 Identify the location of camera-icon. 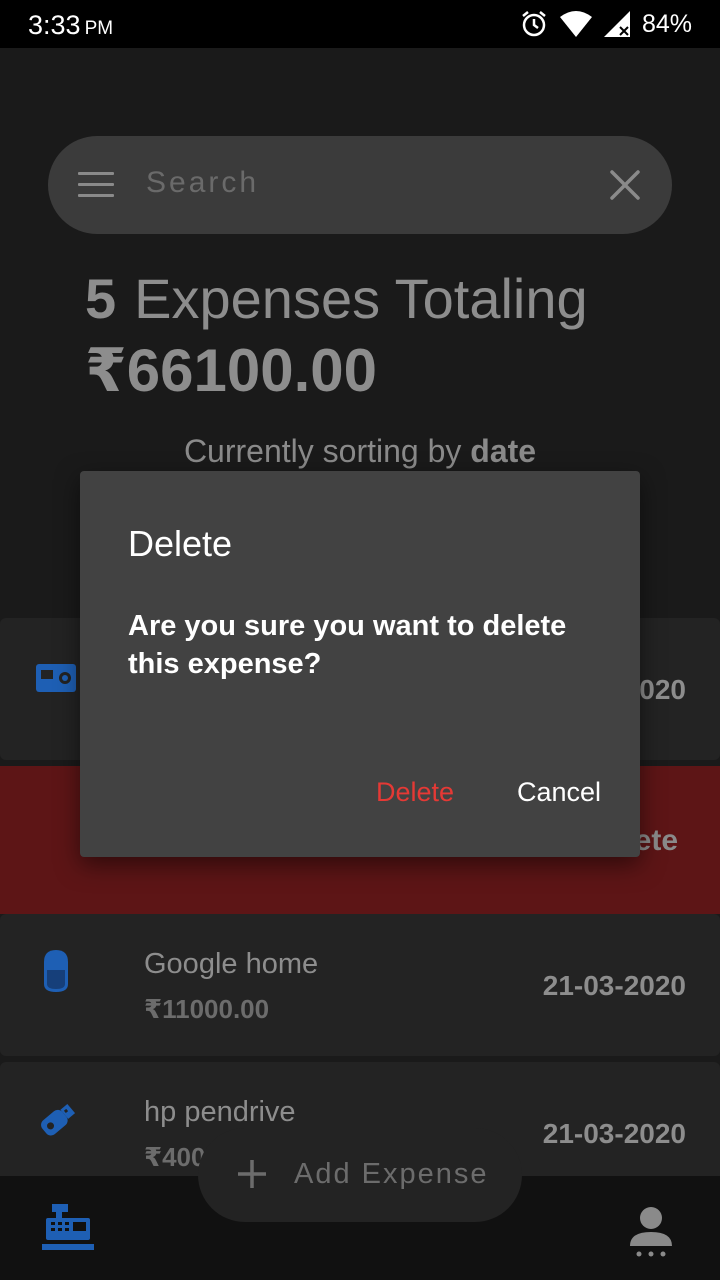
(56, 678).